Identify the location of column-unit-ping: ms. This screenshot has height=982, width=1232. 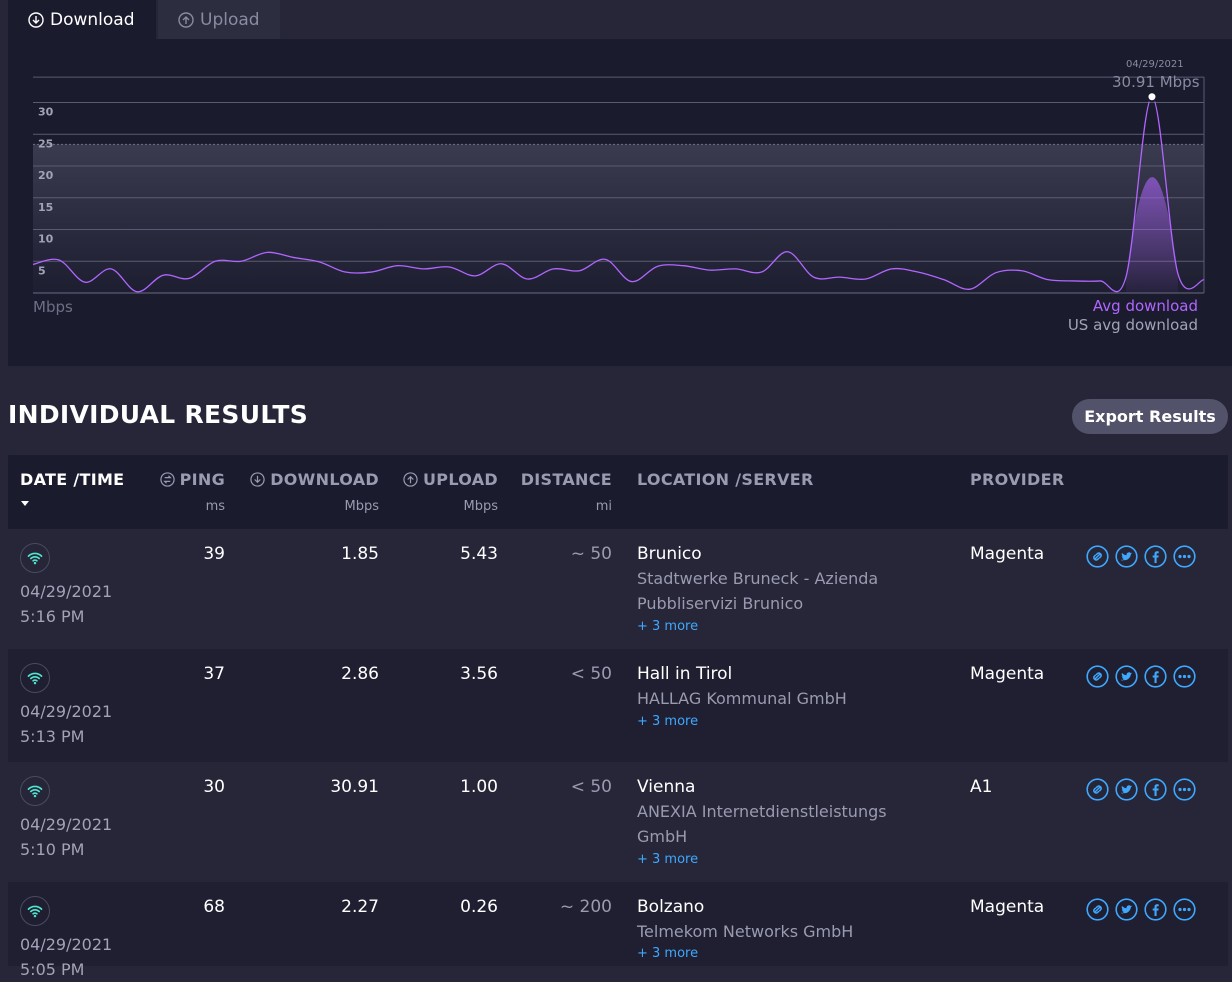
(215, 506).